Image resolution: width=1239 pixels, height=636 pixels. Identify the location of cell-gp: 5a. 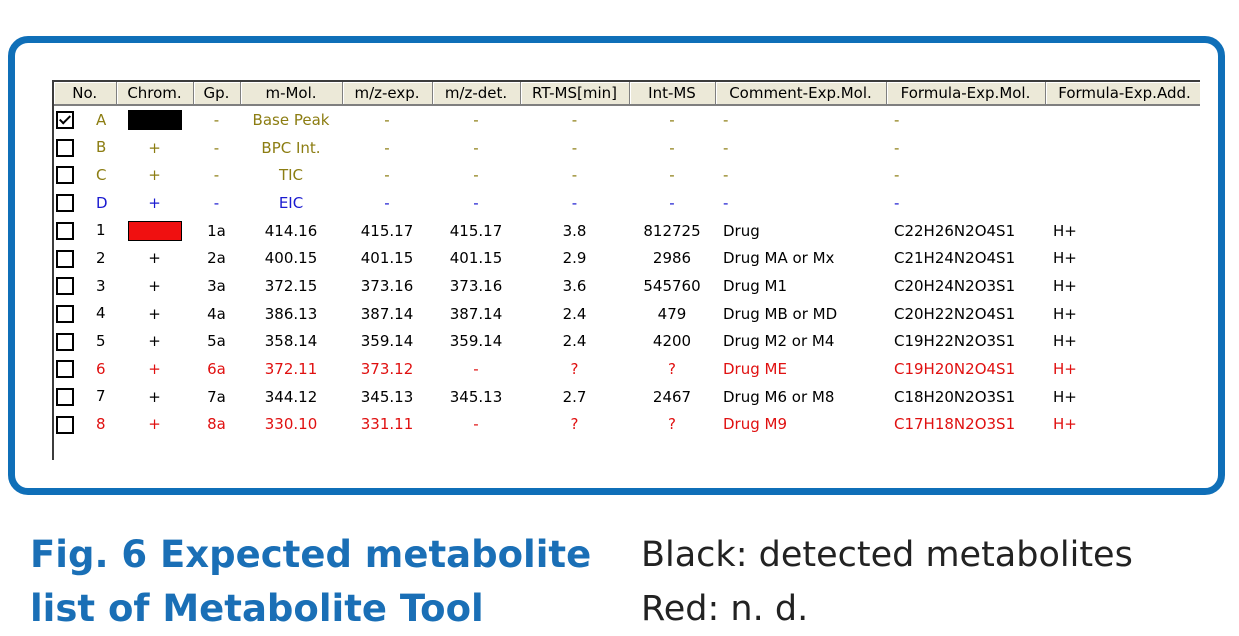
(216, 341).